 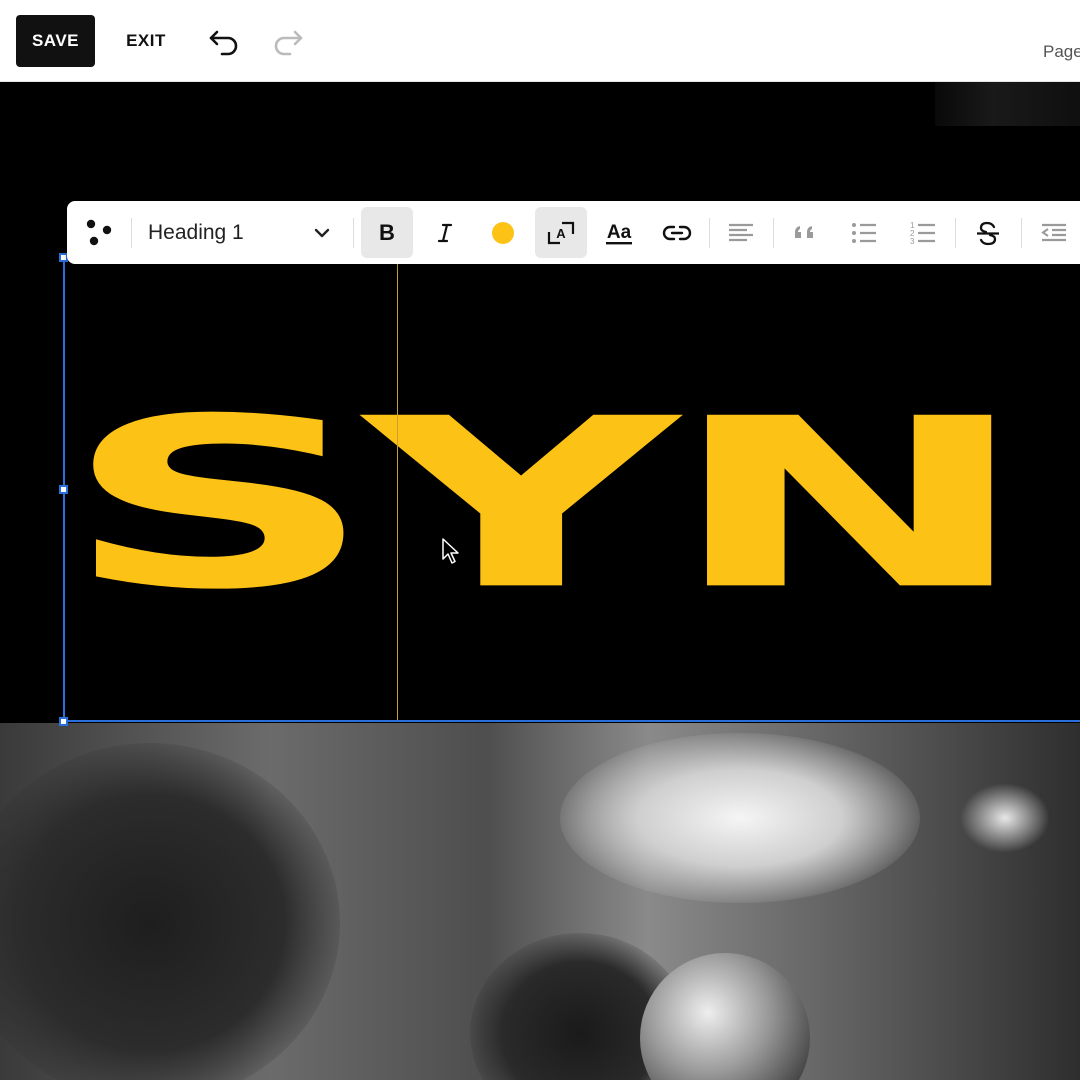 What do you see at coordinates (450, 551) in the screenshot?
I see `mouse-cursor-icon` at bounding box center [450, 551].